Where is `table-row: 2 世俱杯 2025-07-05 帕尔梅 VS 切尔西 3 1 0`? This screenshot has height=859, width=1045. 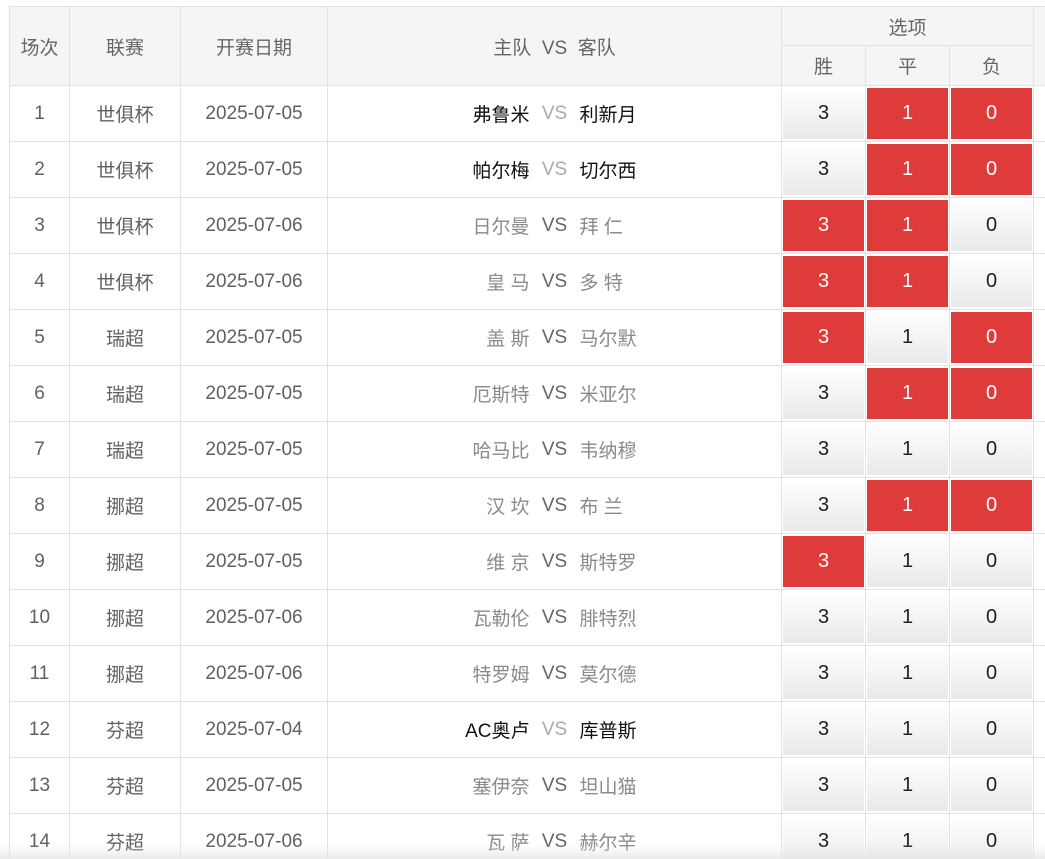
table-row: 2 世俱杯 2025-07-05 帕尔梅 VS 切尔西 3 1 0 is located at coordinates (527, 169).